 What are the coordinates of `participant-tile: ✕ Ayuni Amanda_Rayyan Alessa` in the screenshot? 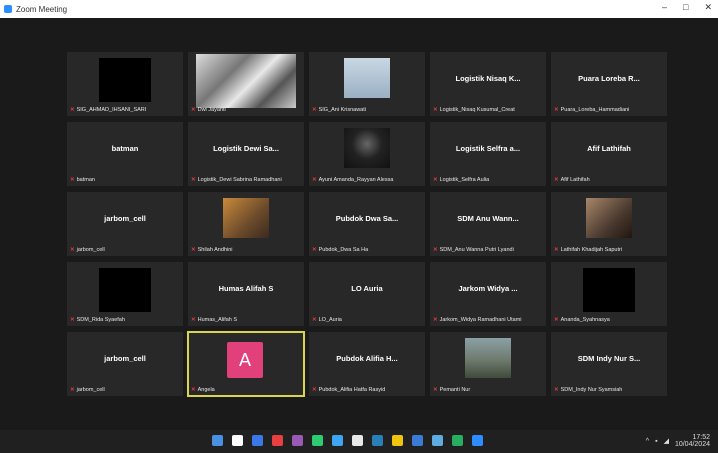 It's located at (367, 154).